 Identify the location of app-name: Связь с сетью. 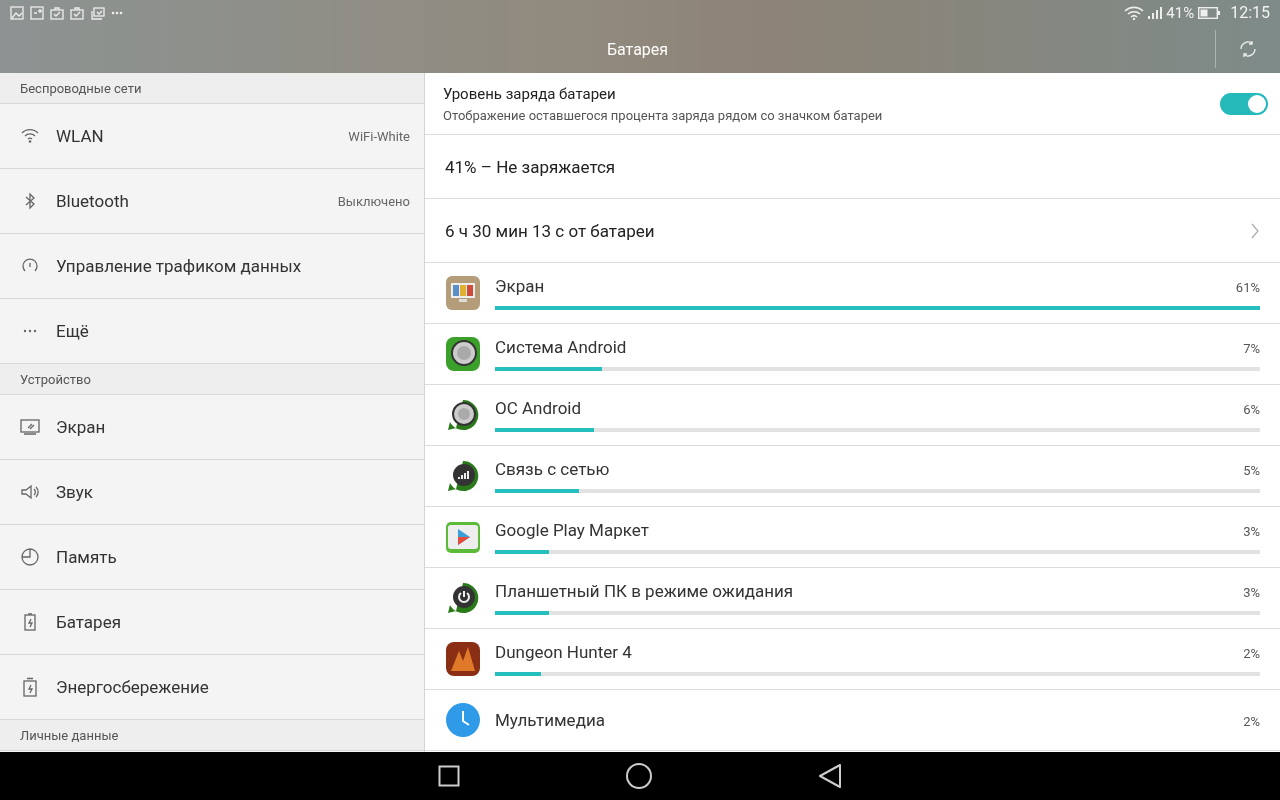
(552, 469).